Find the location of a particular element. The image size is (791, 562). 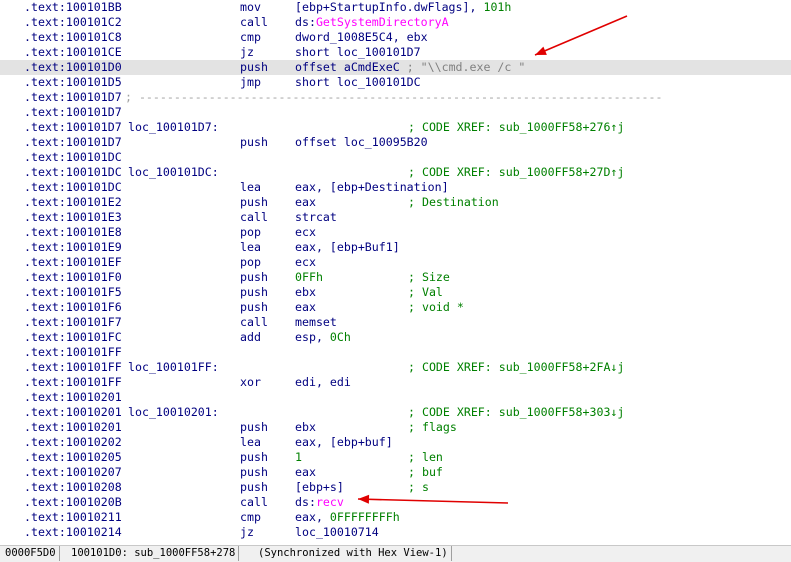

listing-row: .text:100101FC add esp, 0Ch is located at coordinates (395, 337).